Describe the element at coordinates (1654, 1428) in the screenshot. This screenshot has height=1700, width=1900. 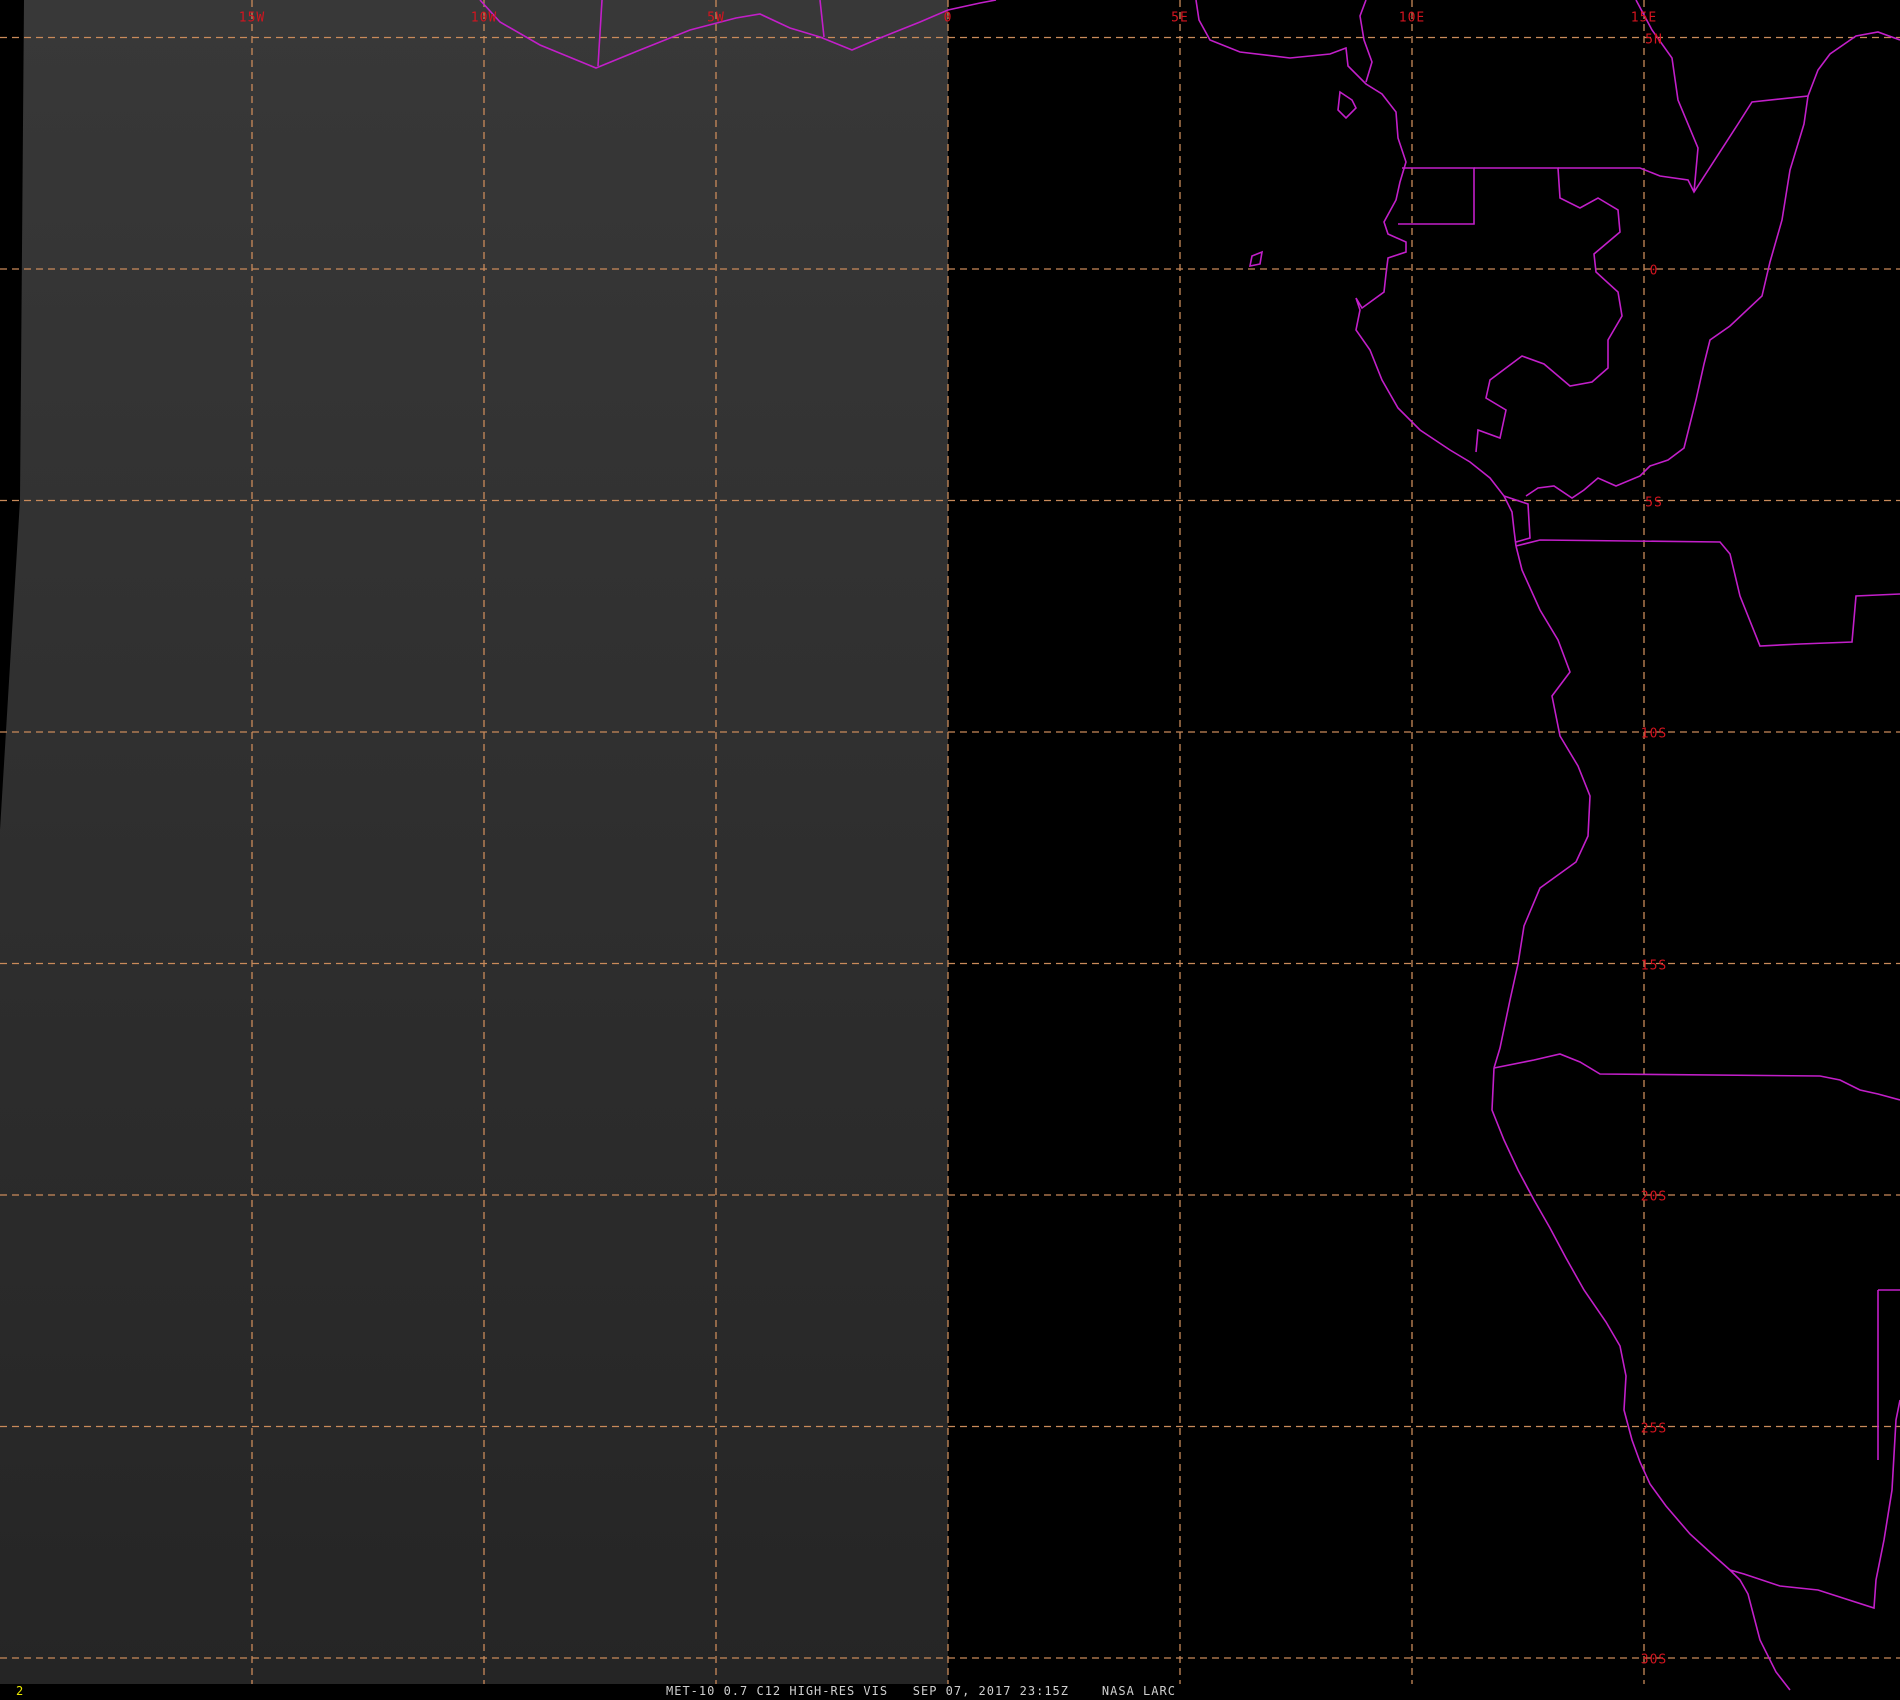
I see `latitude-label: 25S` at that location.